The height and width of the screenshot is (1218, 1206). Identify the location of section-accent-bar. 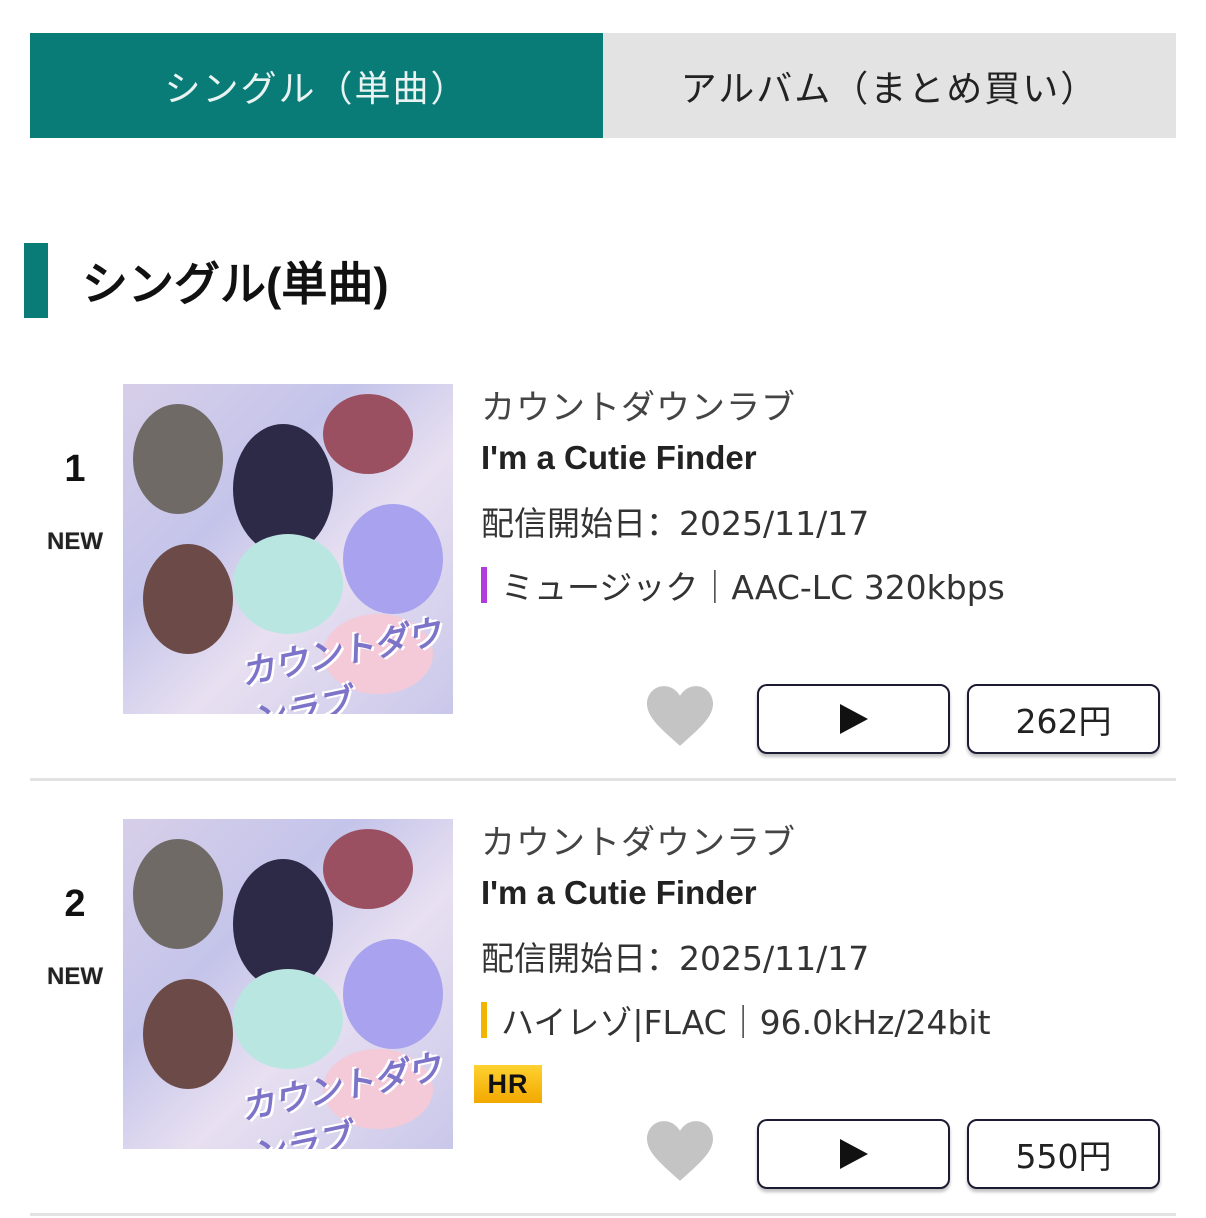
(36, 280).